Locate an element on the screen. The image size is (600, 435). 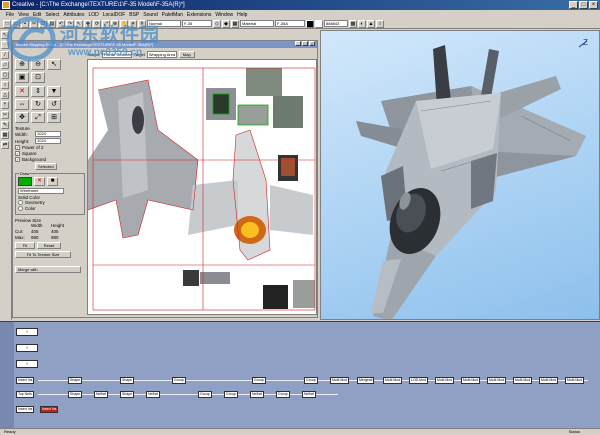
draw-fill-icon: ■ is located at coordinates (52, 181).